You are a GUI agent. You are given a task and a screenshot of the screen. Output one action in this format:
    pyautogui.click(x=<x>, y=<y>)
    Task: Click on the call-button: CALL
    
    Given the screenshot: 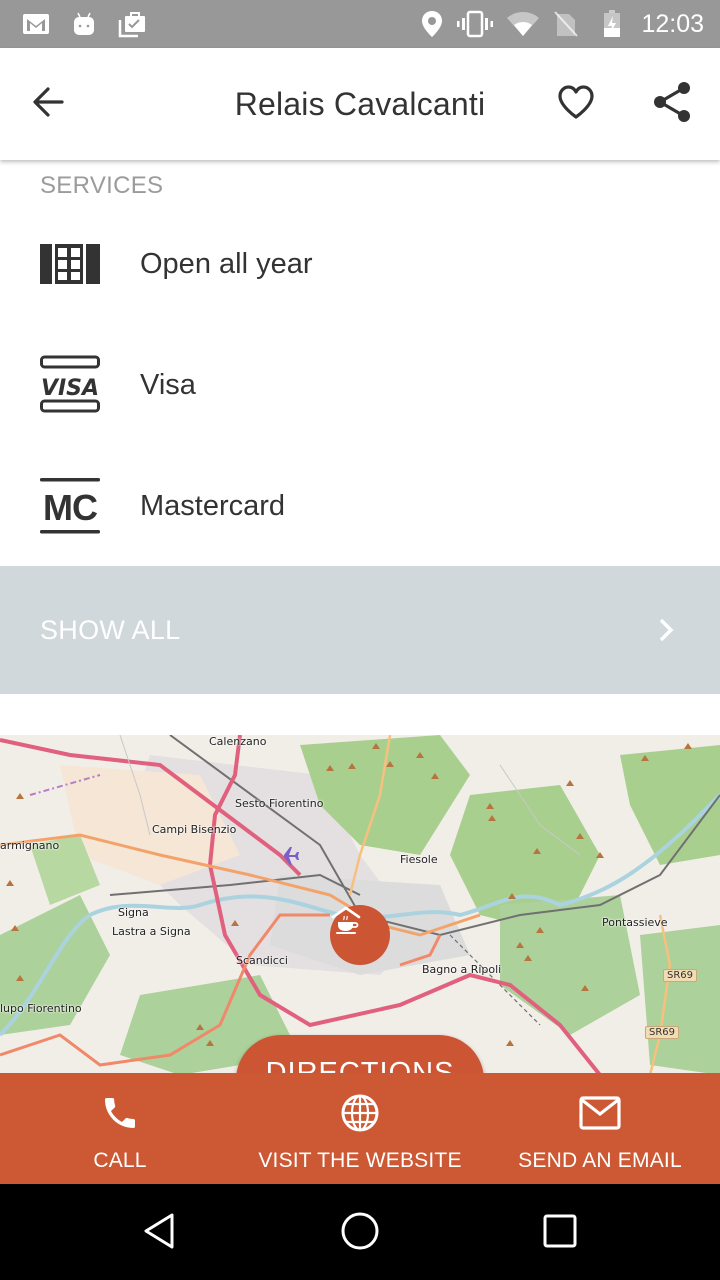 What is the action you would take?
    pyautogui.click(x=120, y=1128)
    